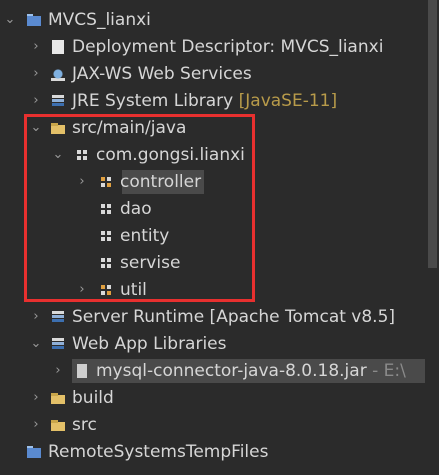  What do you see at coordinates (251, 371) in the screenshot?
I see `mysql-jar-label: mysql-connector-java-8.0.18.jar - E:\` at bounding box center [251, 371].